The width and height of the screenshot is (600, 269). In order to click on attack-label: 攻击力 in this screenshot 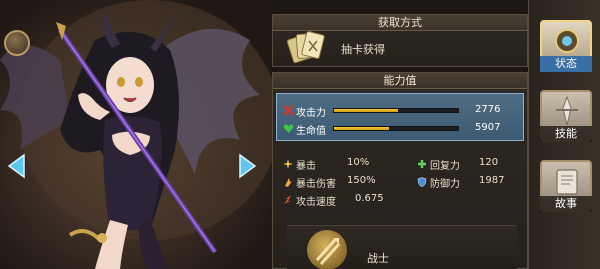, I will do `click(311, 113)`.